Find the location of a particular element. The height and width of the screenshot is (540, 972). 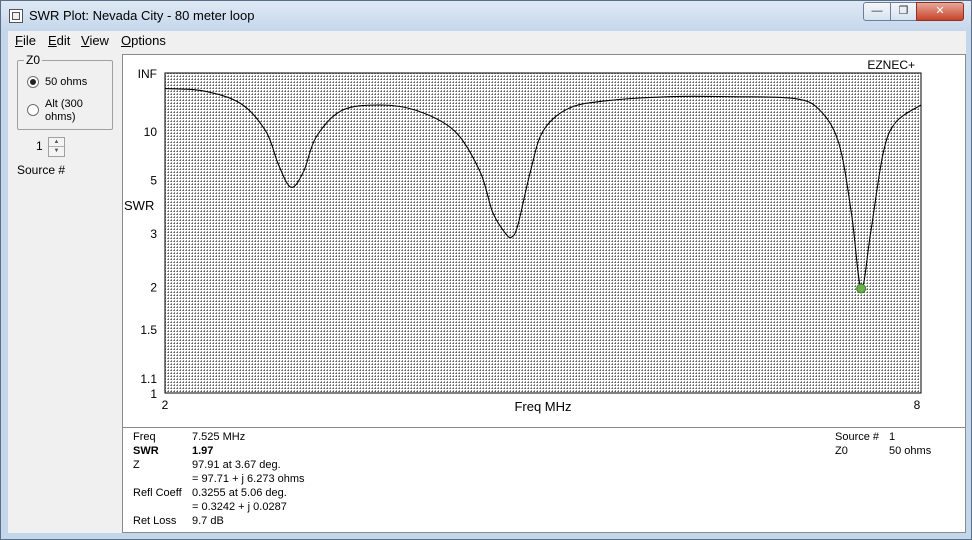

menu-edit: Edit is located at coordinates (59, 40).